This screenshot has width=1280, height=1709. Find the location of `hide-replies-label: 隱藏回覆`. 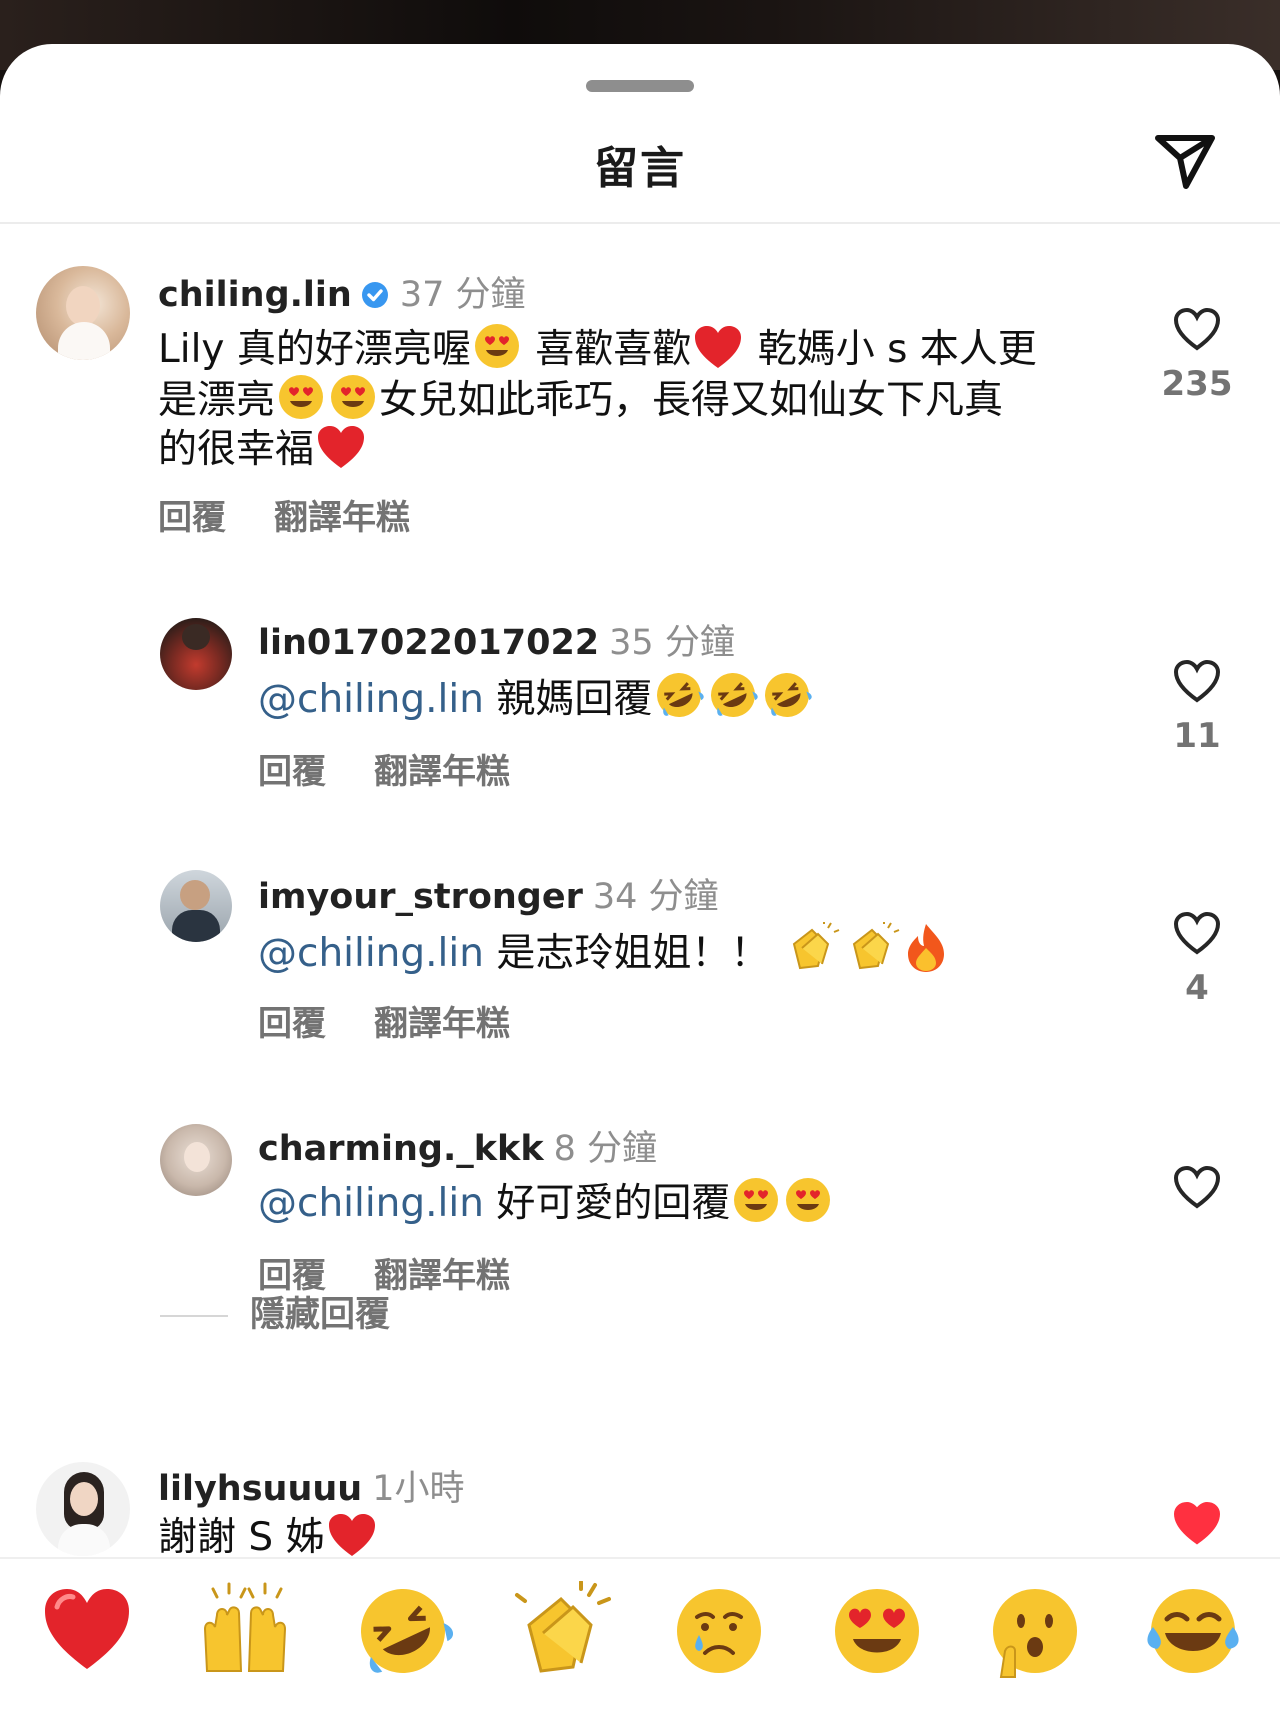

hide-replies-label: 隱藏回覆 is located at coordinates (320, 1315).